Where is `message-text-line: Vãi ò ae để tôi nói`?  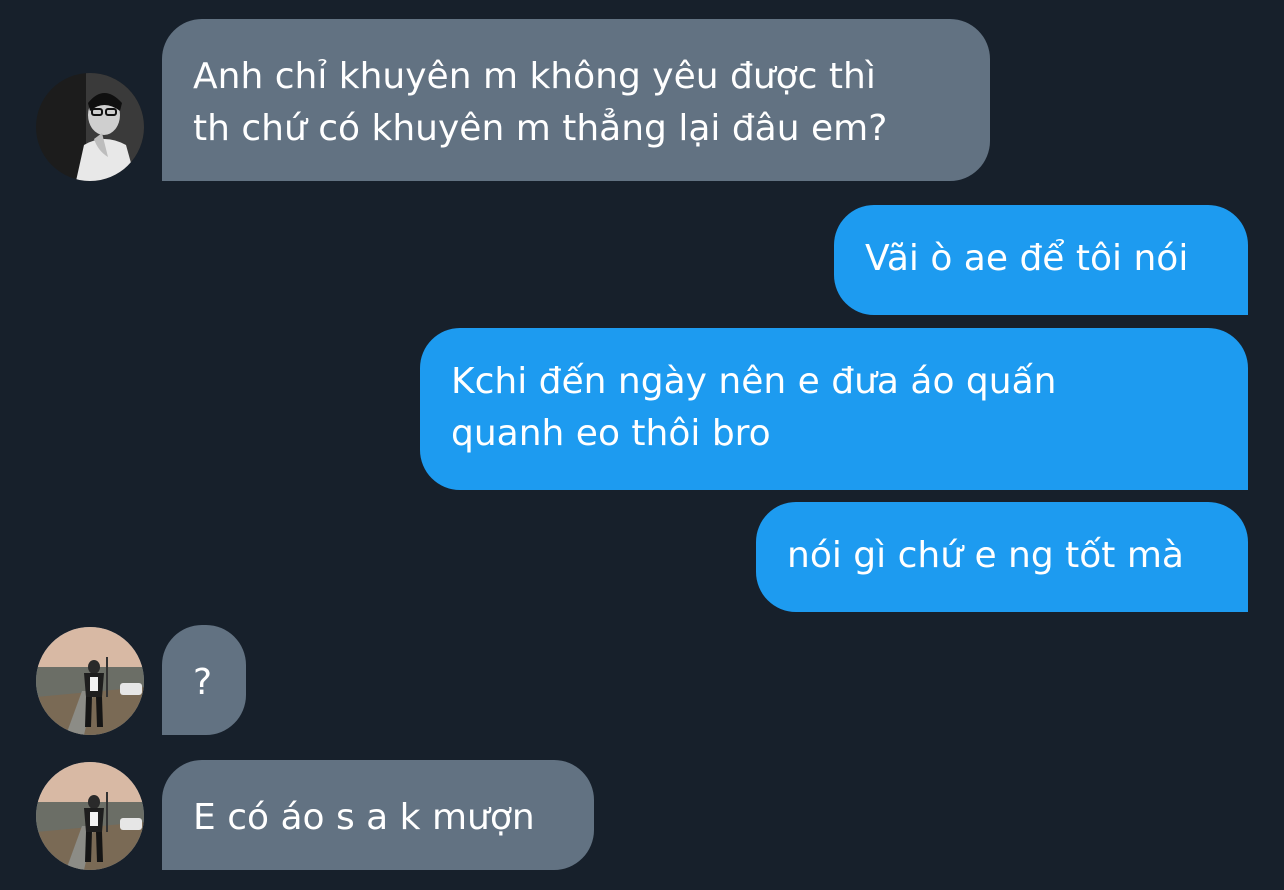 message-text-line: Vãi ò ae để tôi nói is located at coordinates (1027, 258).